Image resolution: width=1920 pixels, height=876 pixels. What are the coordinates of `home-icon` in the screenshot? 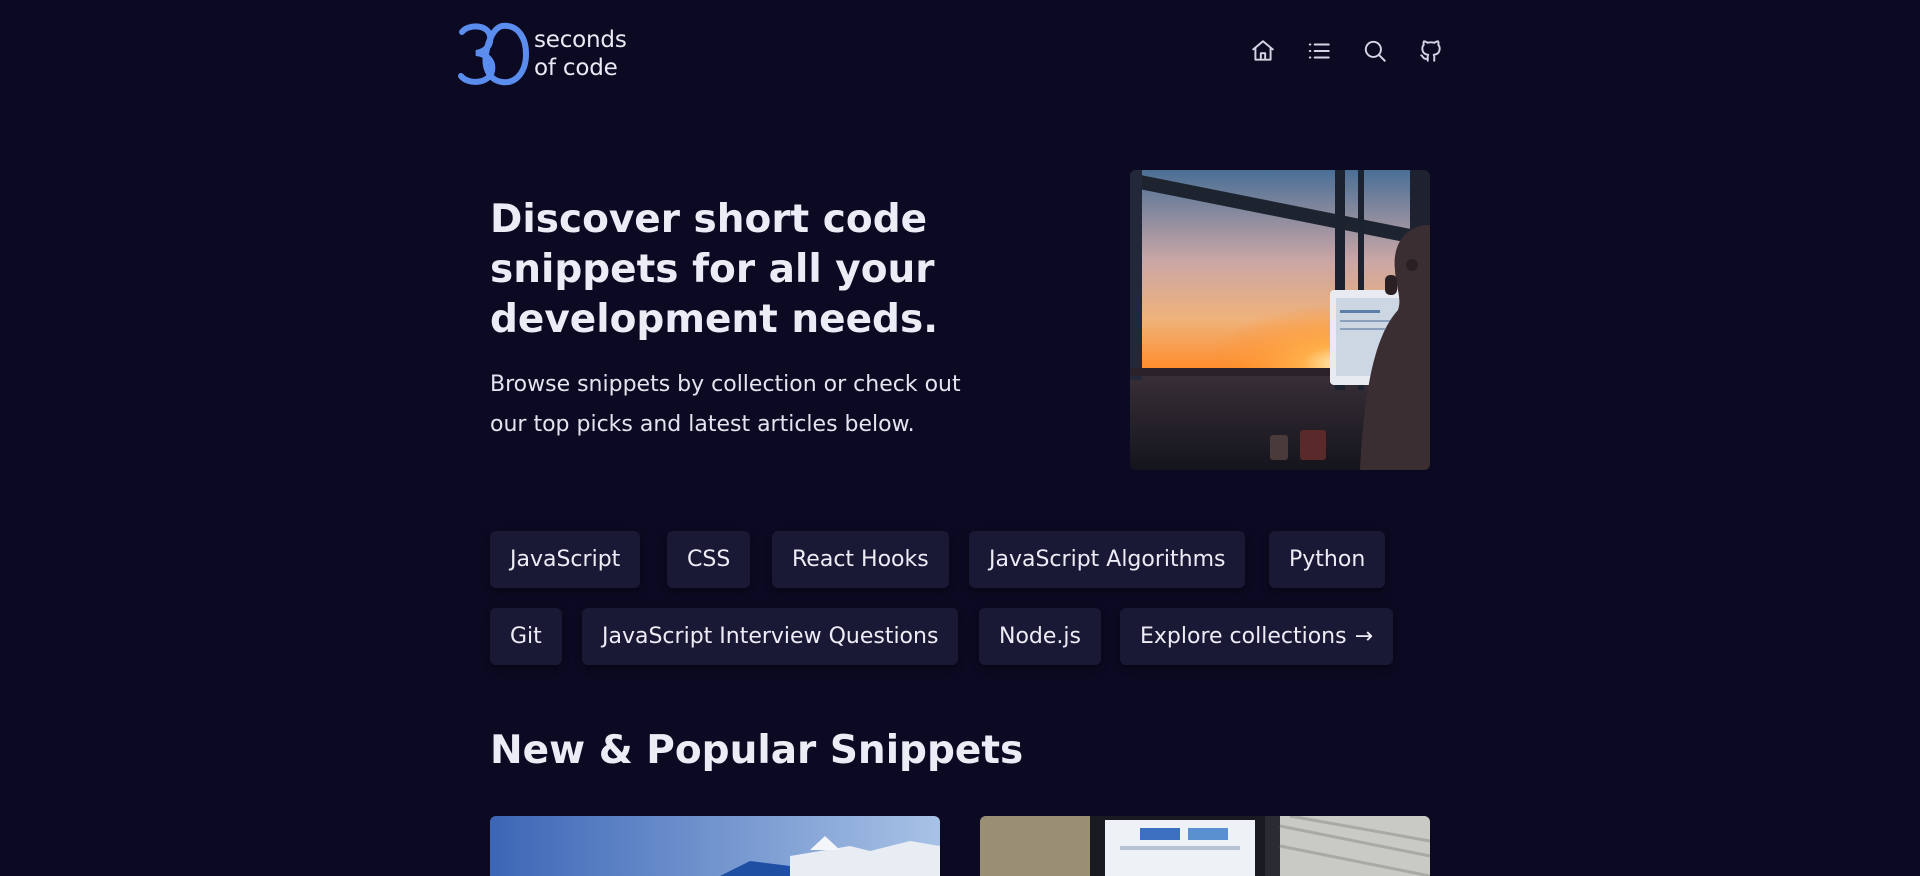 It's located at (1263, 50).